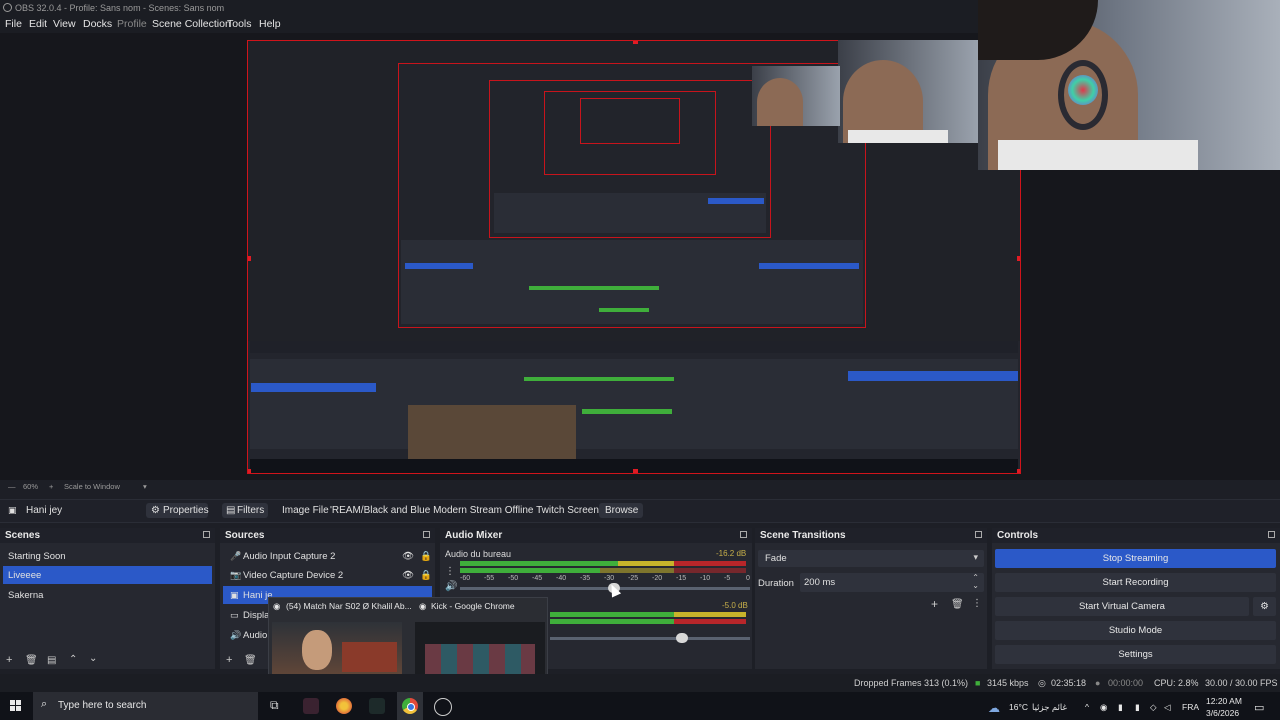 This screenshot has width=1280, height=720. Describe the element at coordinates (1087, 707) in the screenshot. I see `chevron-up-icon: ^` at that location.